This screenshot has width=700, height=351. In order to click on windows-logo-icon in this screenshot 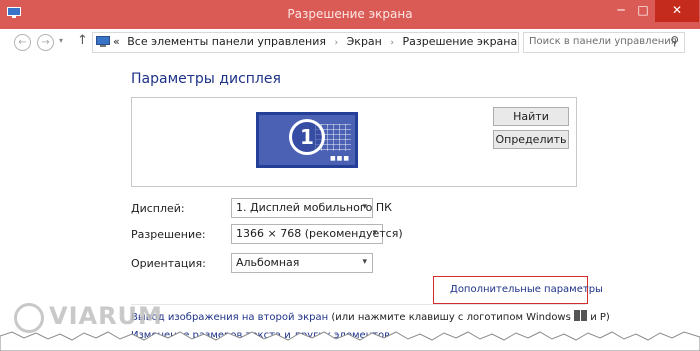, I will do `click(581, 315)`.